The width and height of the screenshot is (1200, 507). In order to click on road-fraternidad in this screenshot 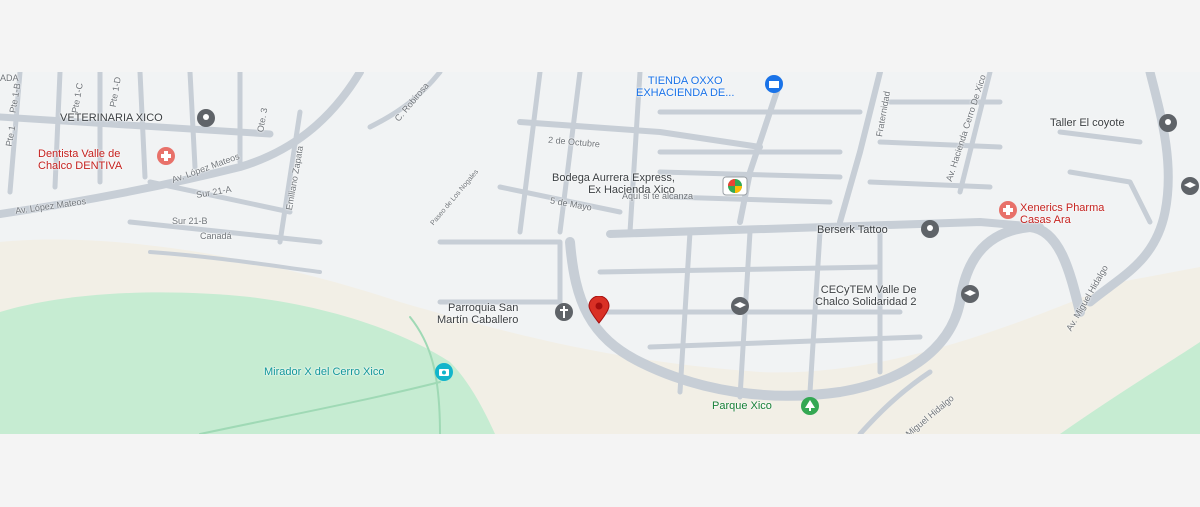, I will do `click(860, 148)`.